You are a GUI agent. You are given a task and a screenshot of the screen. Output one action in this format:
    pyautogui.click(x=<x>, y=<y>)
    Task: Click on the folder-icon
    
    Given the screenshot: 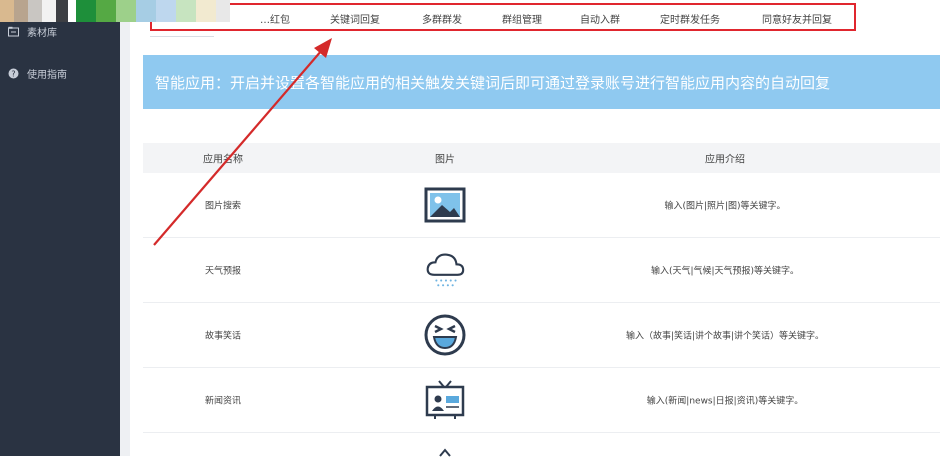 What is the action you would take?
    pyautogui.click(x=13, y=31)
    